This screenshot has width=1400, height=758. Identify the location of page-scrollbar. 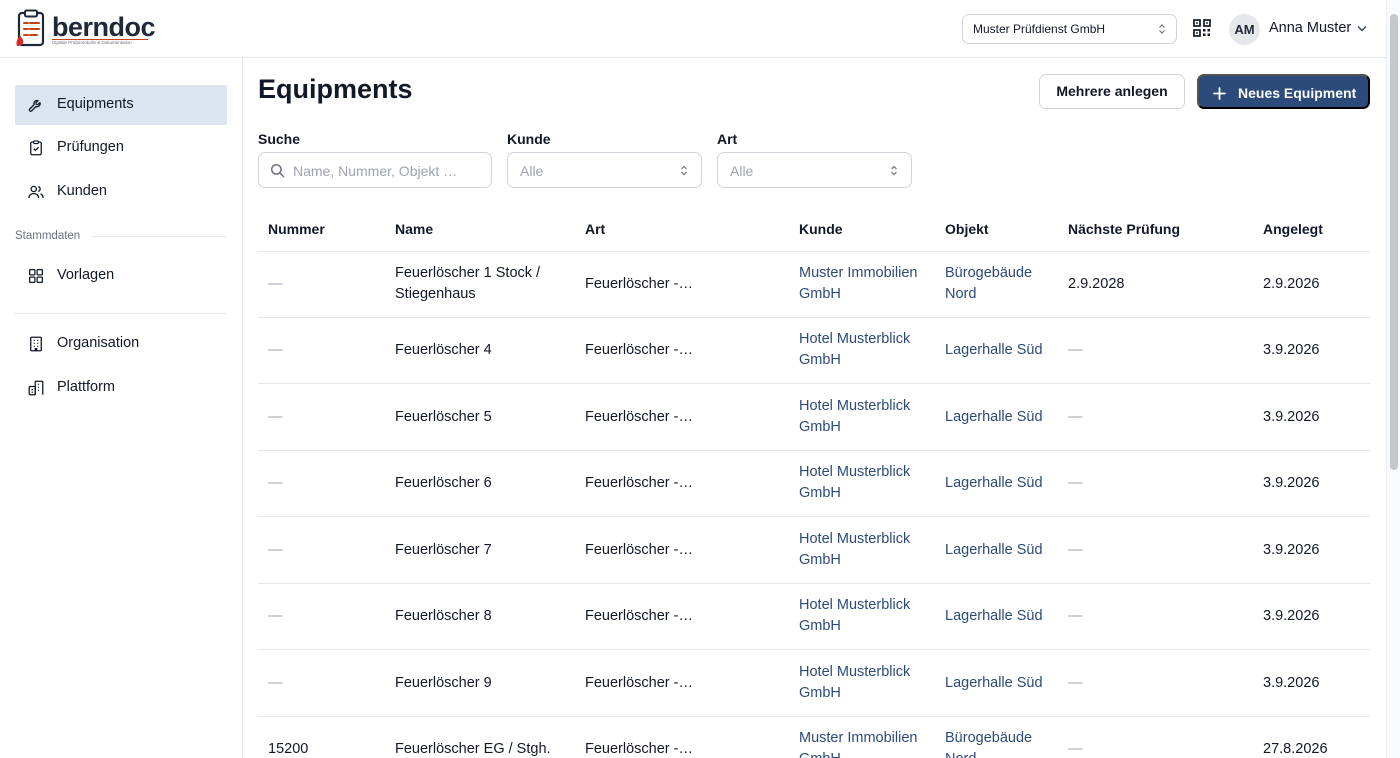
(1393, 379).